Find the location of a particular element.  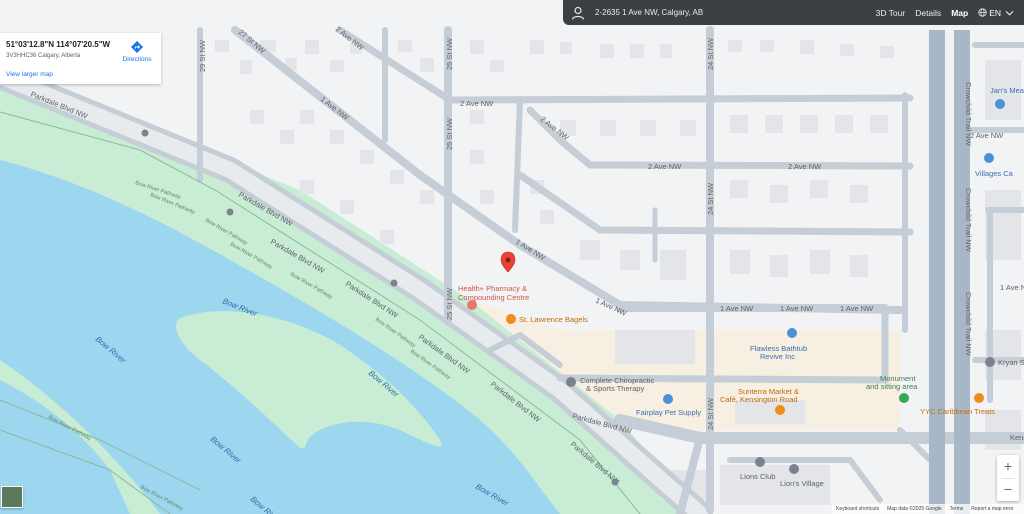

view-larger-map-link: View larger map is located at coordinates (29, 74).